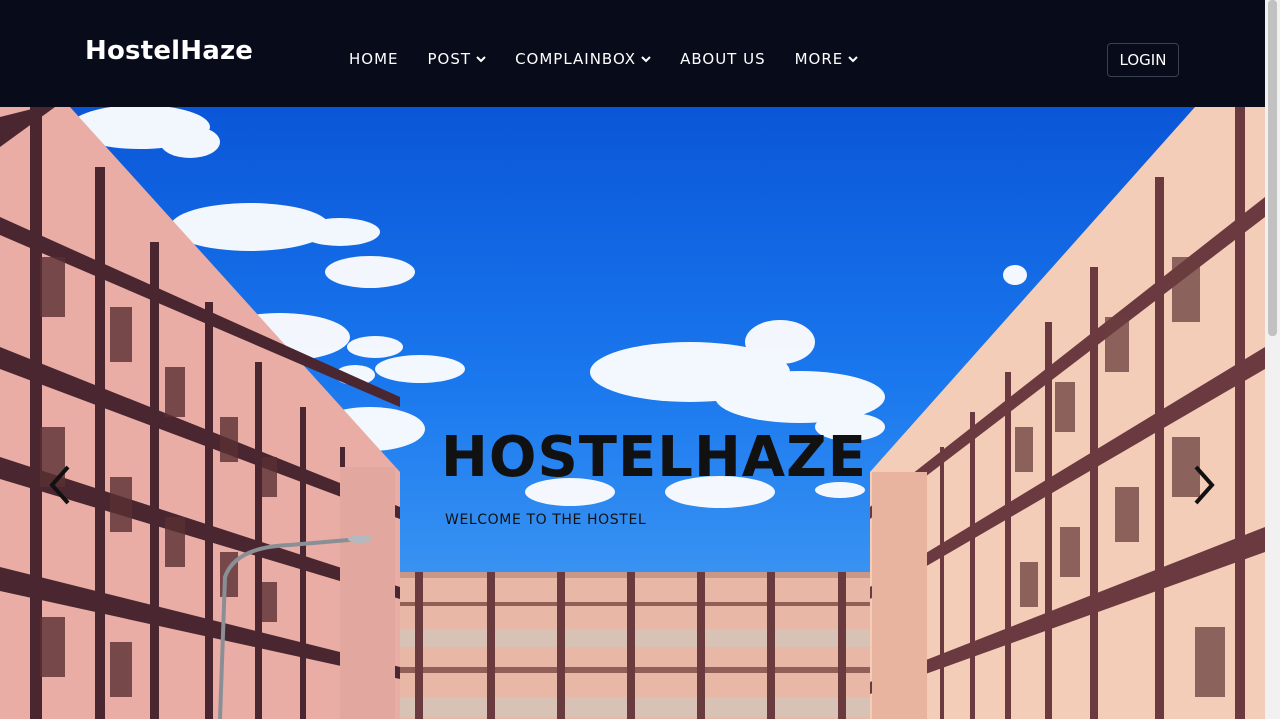 The image size is (1280, 719). What do you see at coordinates (819, 59) in the screenshot?
I see `nav-item-label: MORE` at bounding box center [819, 59].